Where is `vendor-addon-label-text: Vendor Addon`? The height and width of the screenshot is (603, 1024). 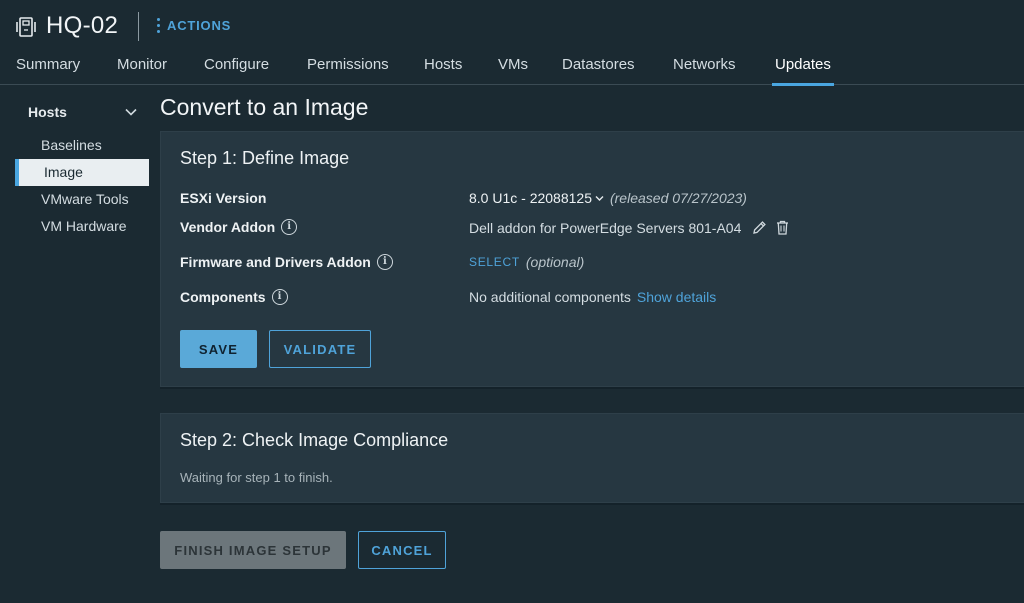
vendor-addon-label-text: Vendor Addon is located at coordinates (228, 227).